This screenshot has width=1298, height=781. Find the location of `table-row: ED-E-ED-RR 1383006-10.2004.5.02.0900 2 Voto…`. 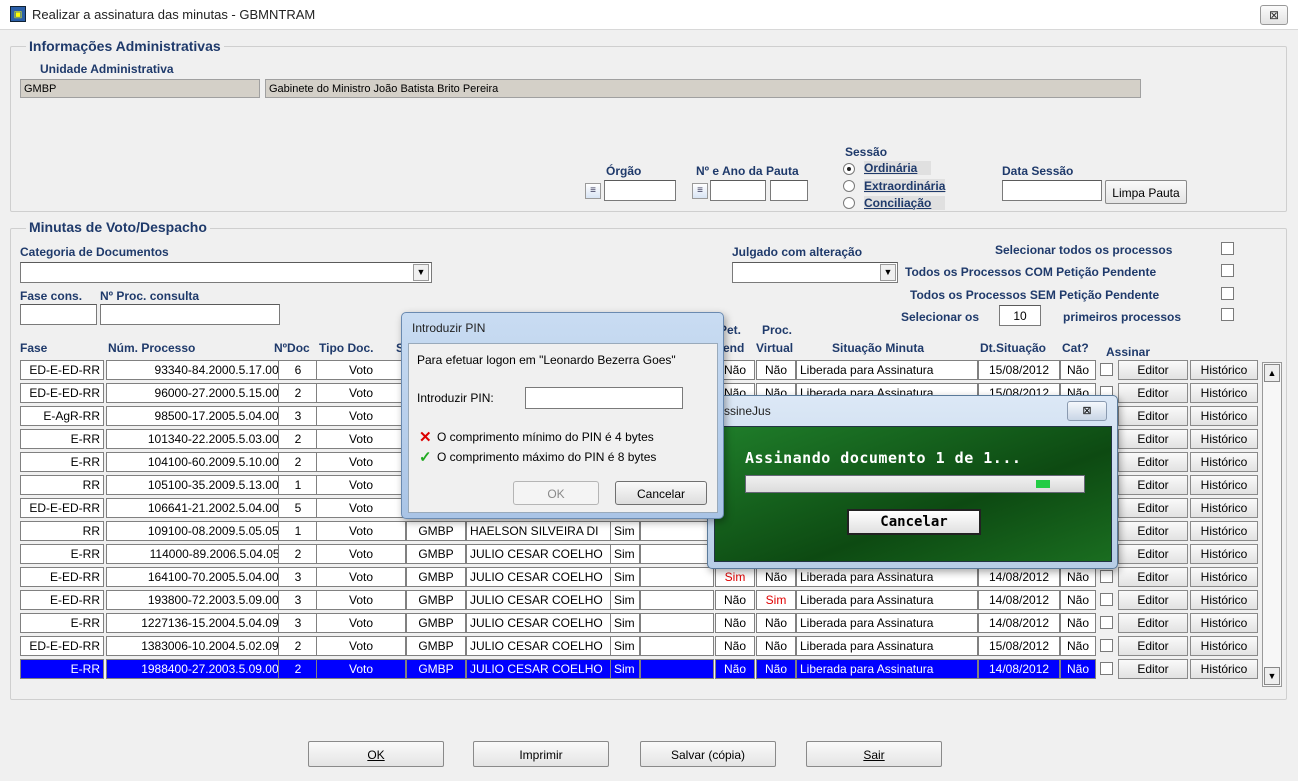

table-row: ED-E-ED-RR 1383006-10.2004.5.02.0900 2 Voto… is located at coordinates (640, 646).